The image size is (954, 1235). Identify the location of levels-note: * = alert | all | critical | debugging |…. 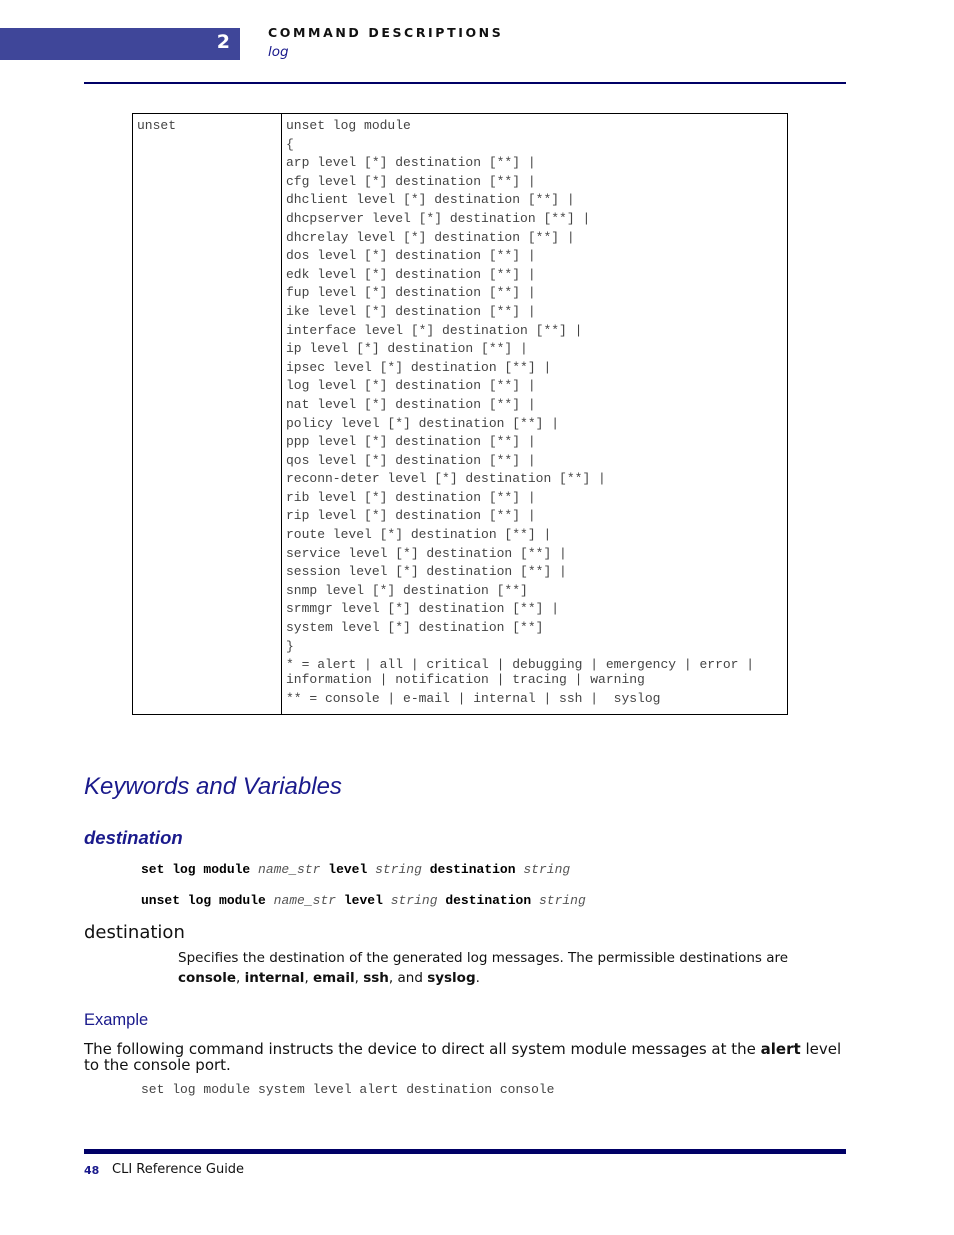
(534, 672).